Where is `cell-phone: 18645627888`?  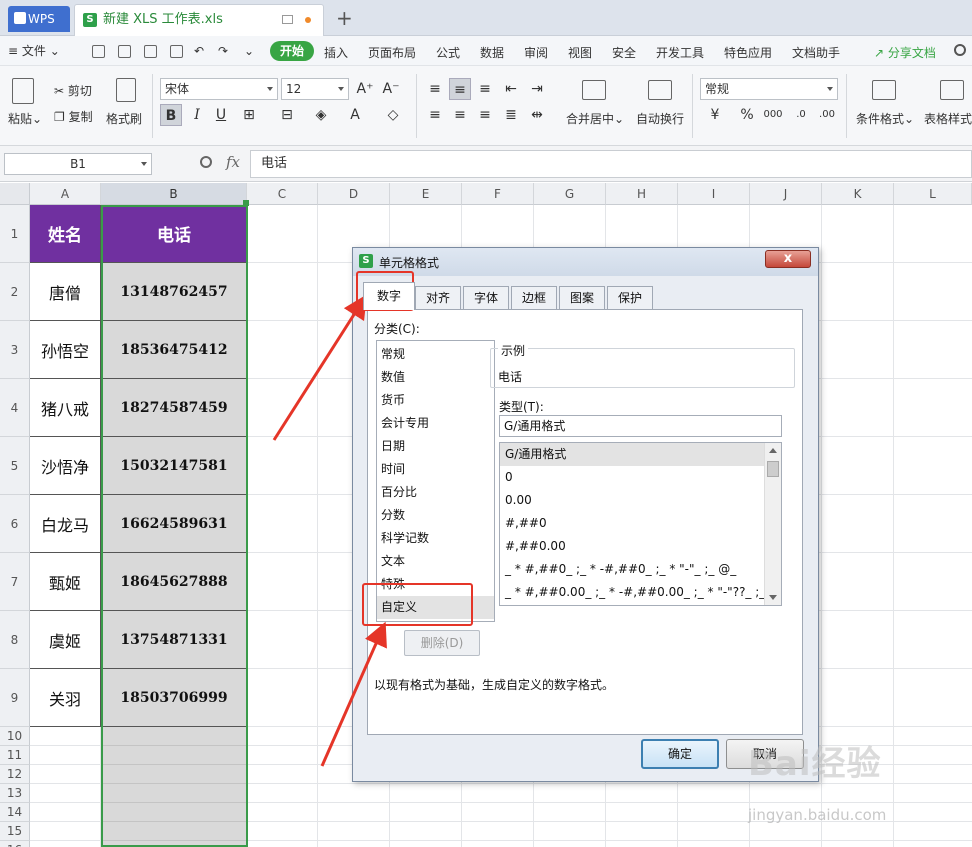 cell-phone: 18645627888 is located at coordinates (174, 582).